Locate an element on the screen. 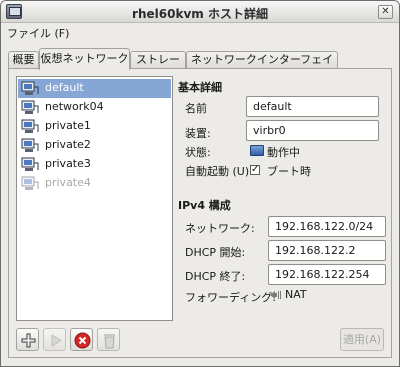  menu-file: ファイル (F) is located at coordinates (38, 33).